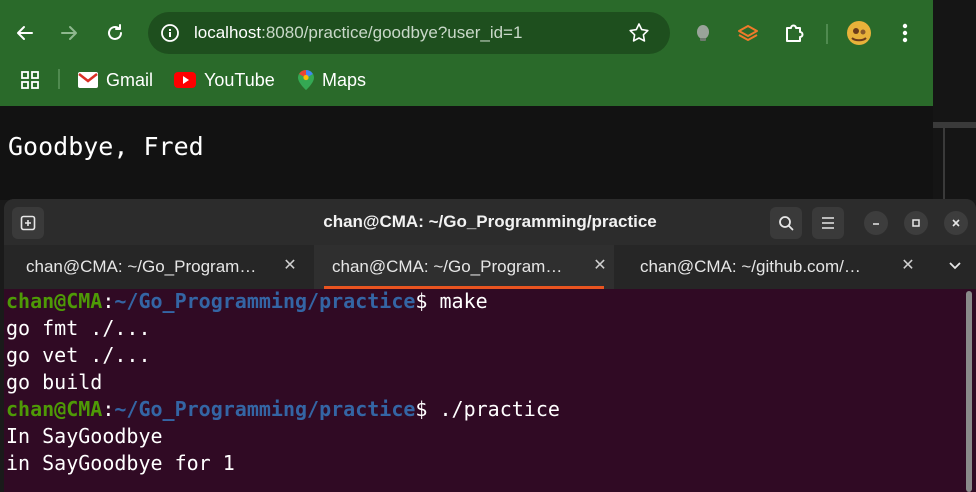 The image size is (976, 492). Describe the element at coordinates (120, 463) in the screenshot. I see `terminal-line: in SayGoodbye for 1` at that location.